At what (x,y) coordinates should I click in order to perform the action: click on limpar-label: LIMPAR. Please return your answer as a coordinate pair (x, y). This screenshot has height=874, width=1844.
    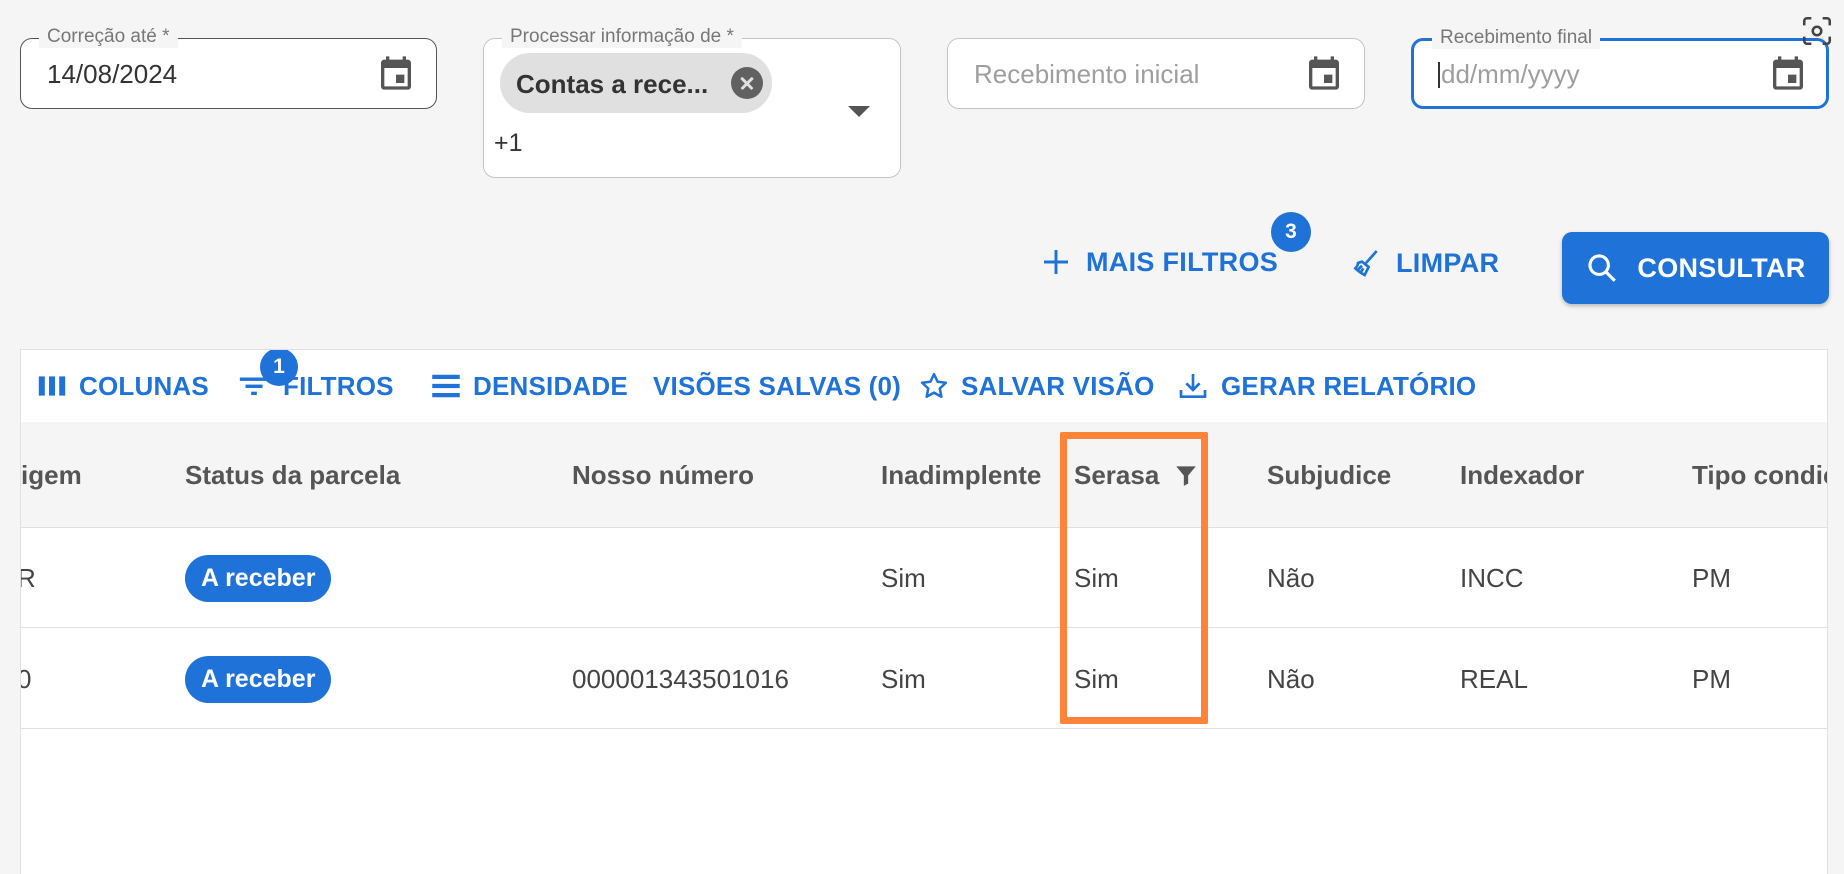
    Looking at the image, I should click on (1448, 262).